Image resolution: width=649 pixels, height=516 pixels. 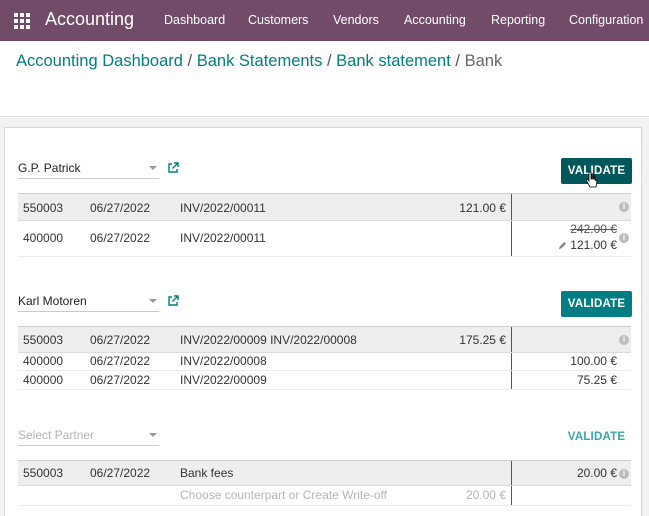 What do you see at coordinates (592, 179) in the screenshot?
I see `mouse-cursor-icon` at bounding box center [592, 179].